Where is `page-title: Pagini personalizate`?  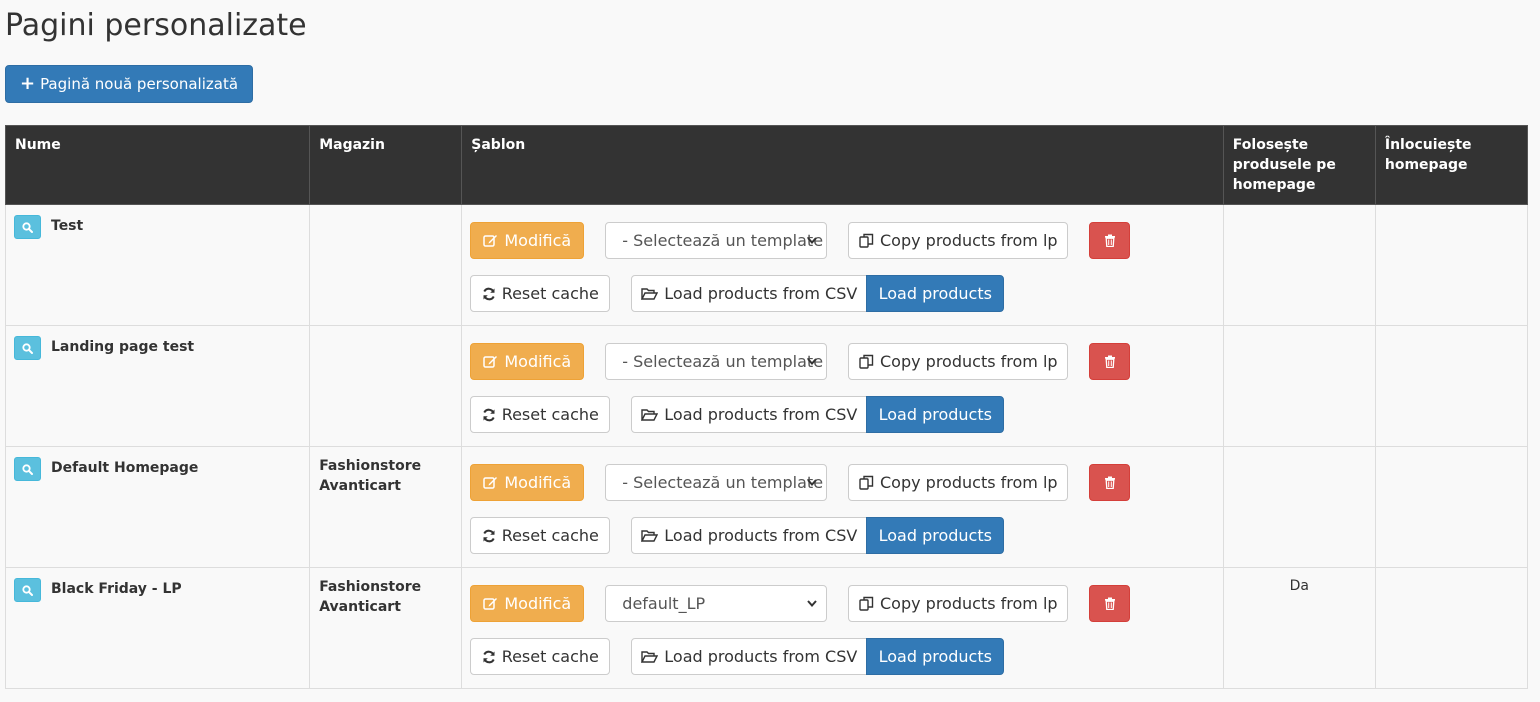
page-title: Pagini personalizate is located at coordinates (156, 25).